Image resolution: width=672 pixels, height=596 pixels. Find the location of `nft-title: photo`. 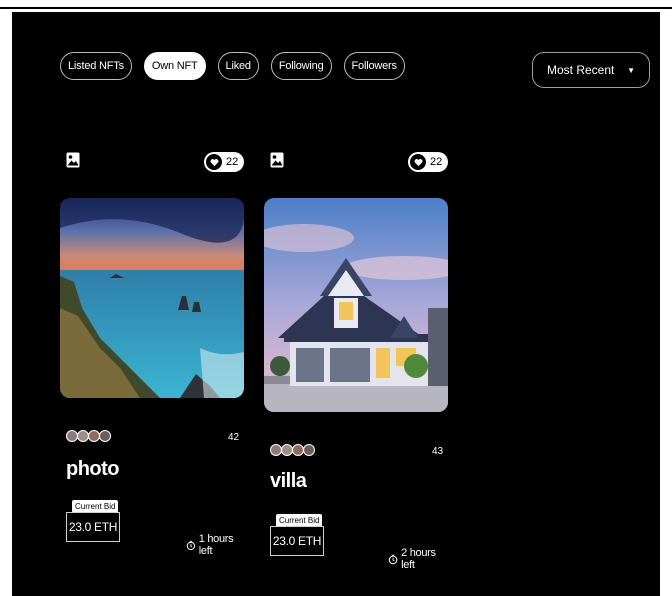

nft-title: photo is located at coordinates (93, 469).